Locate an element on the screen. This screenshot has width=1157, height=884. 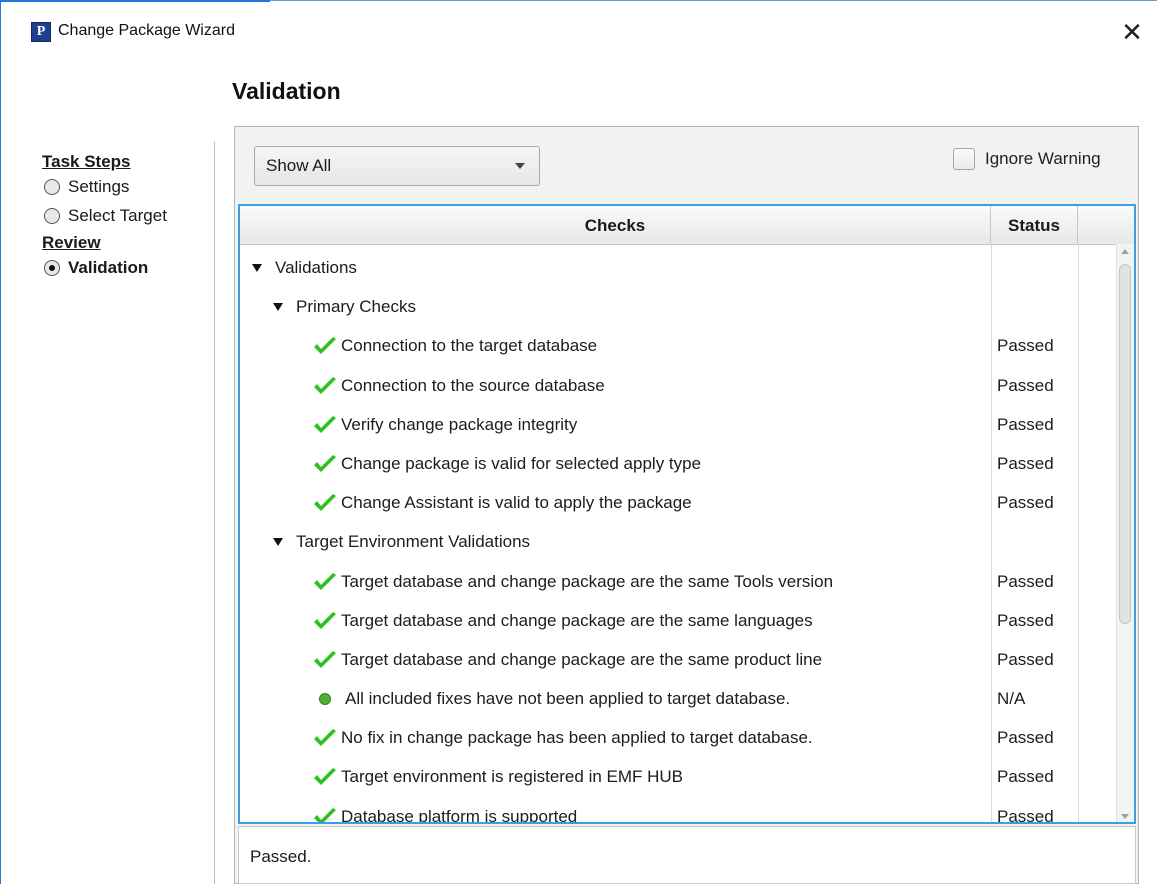
row-label: Validations is located at coordinates (304, 268).